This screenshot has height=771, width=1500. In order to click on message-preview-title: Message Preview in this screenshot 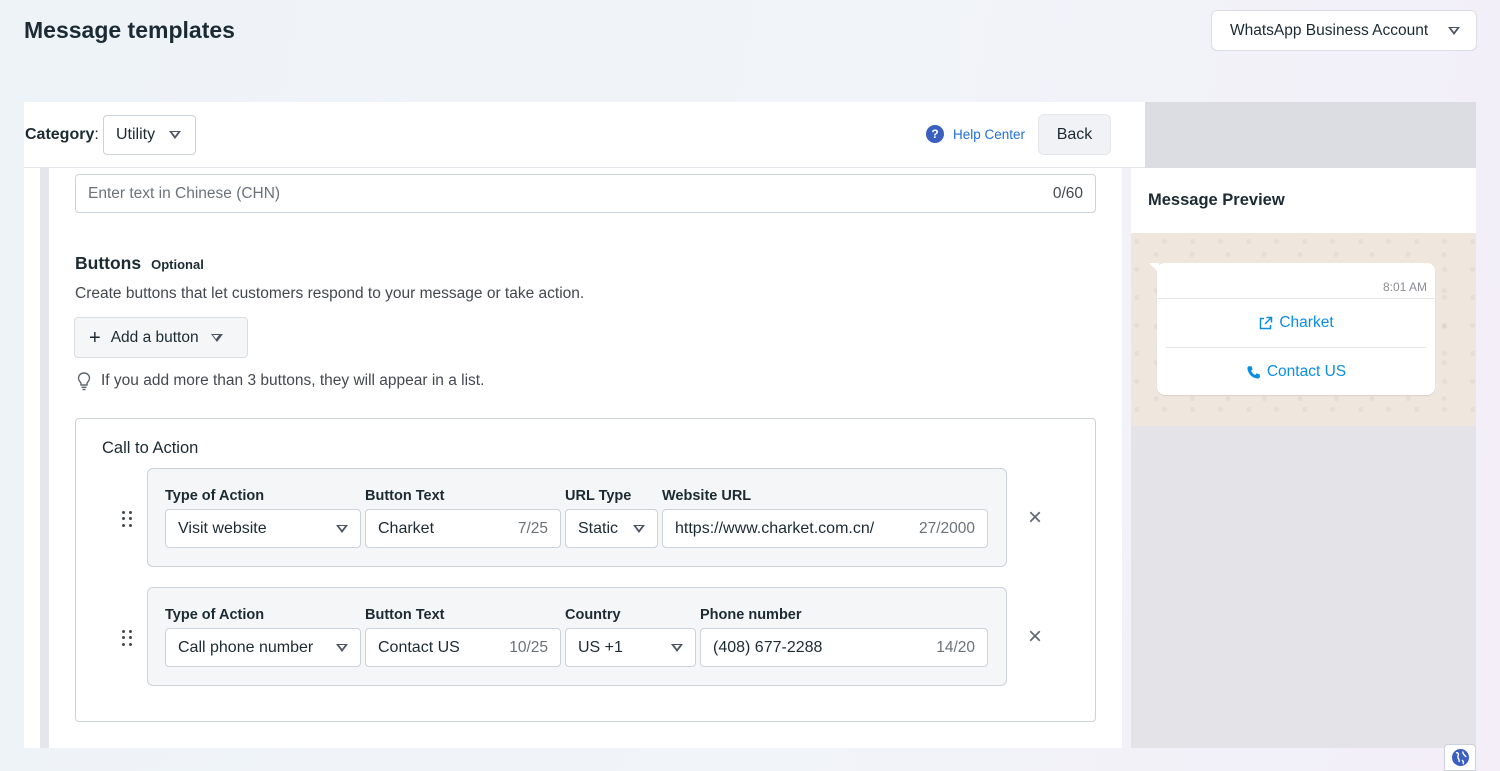, I will do `click(1303, 200)`.